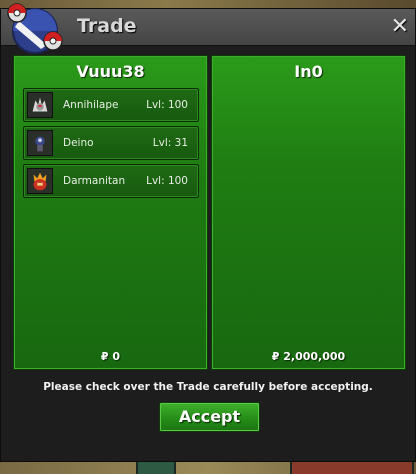 The height and width of the screenshot is (474, 416). What do you see at coordinates (107, 26) in the screenshot?
I see `window-title: Trade` at bounding box center [107, 26].